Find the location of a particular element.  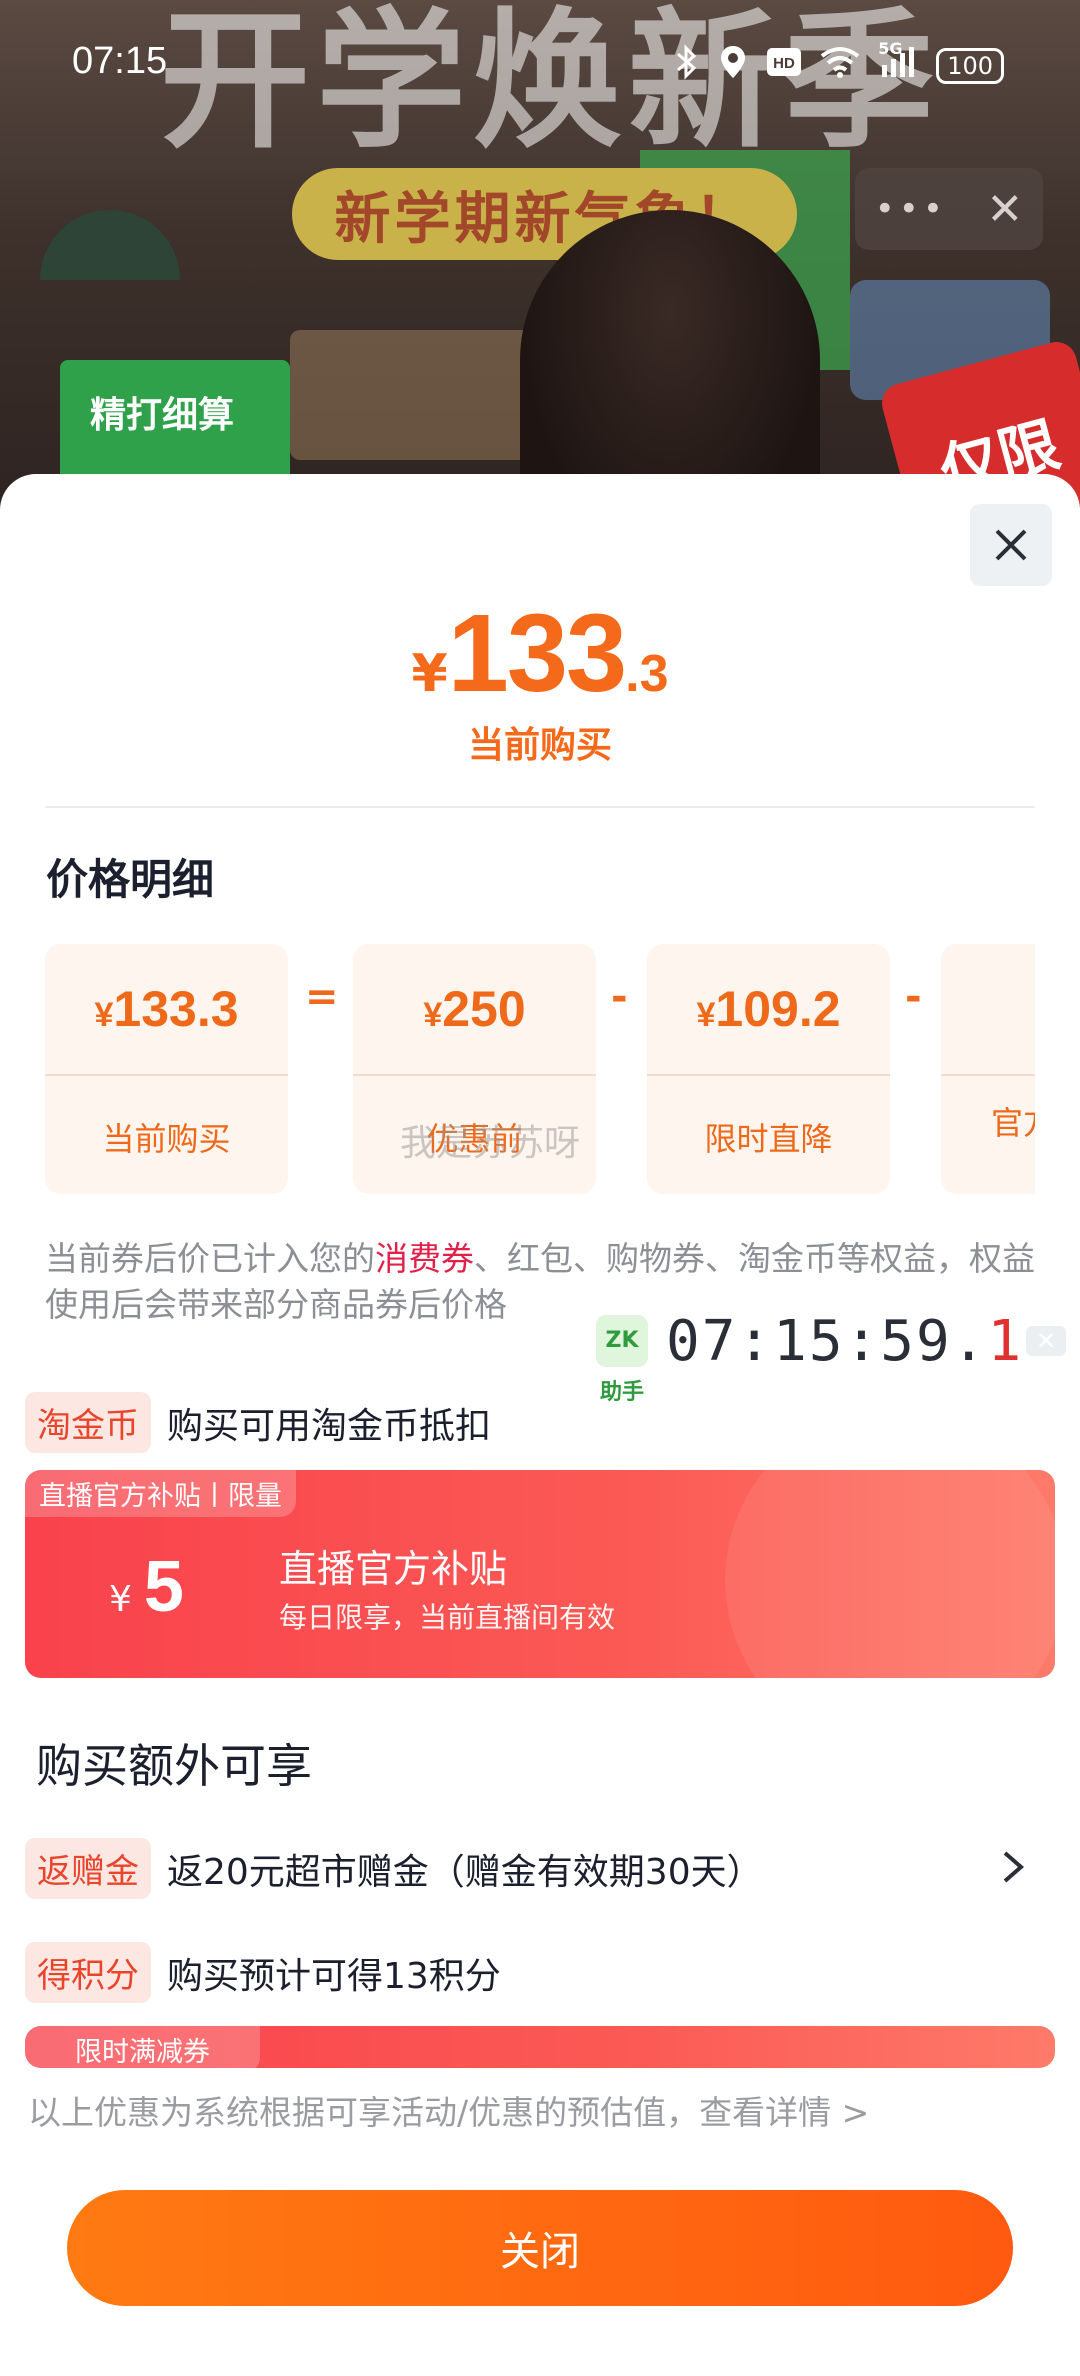

points-row: 得积分 购买预计可得13积分 is located at coordinates (263, 1972).